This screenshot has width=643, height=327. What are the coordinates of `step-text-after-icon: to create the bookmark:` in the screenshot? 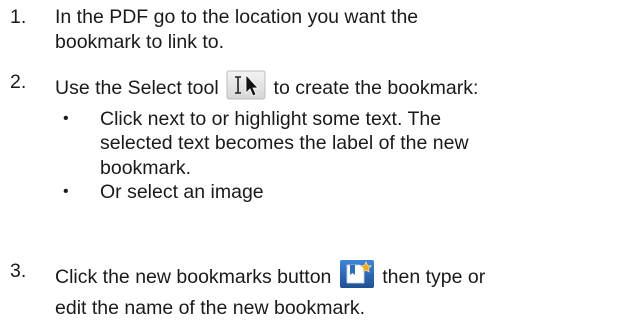 It's located at (376, 88).